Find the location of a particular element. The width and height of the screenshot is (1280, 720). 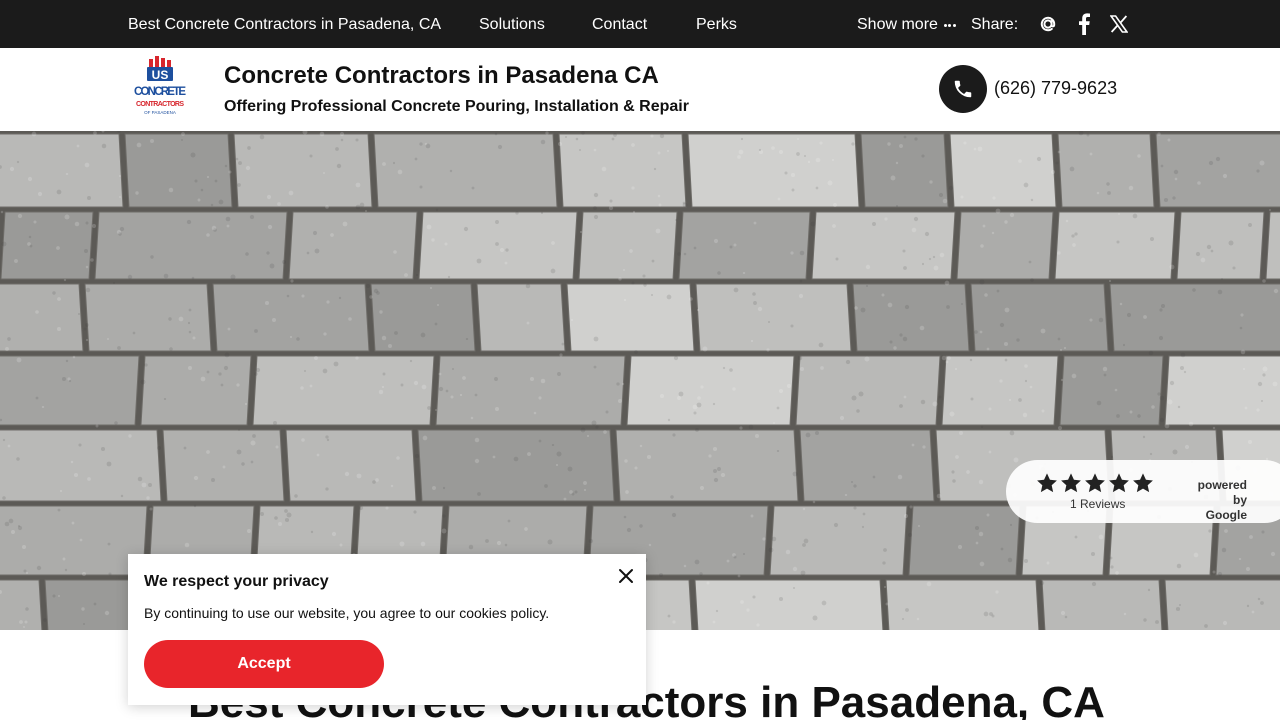

cookie-title: We respect your privacy is located at coordinates (236, 581).